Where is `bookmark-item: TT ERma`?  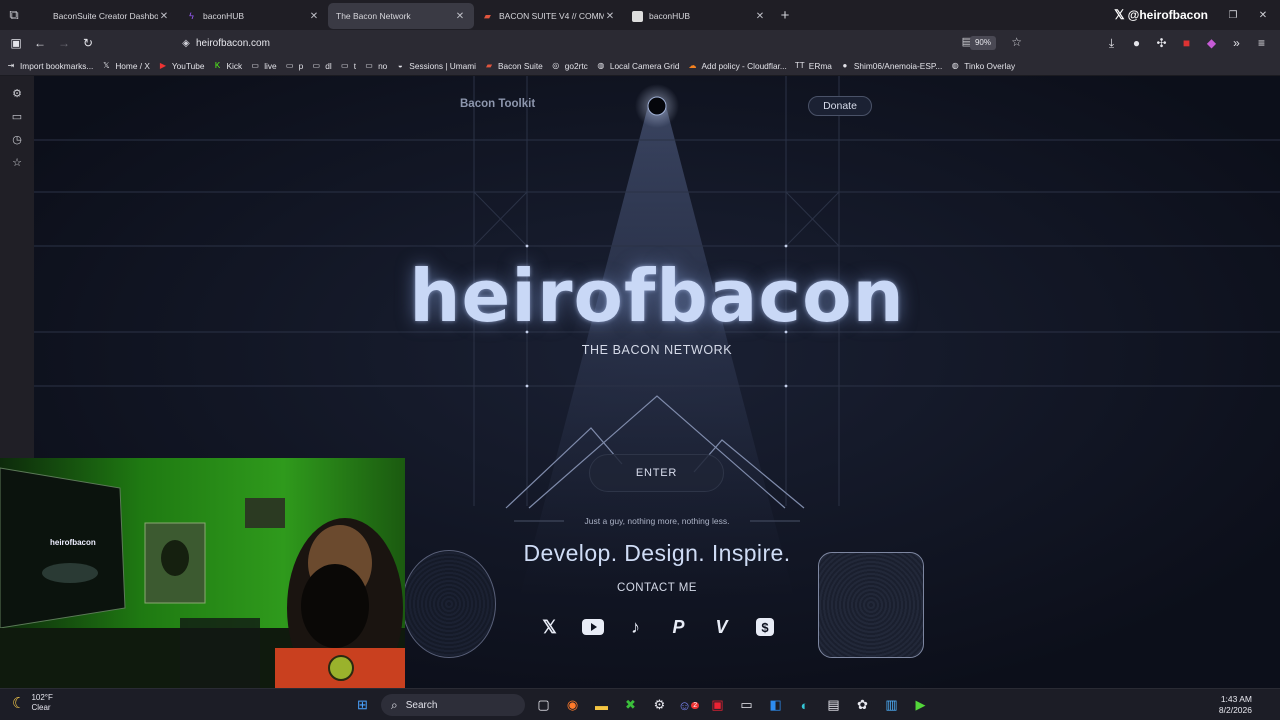 bookmark-item: TT ERma is located at coordinates (813, 66).